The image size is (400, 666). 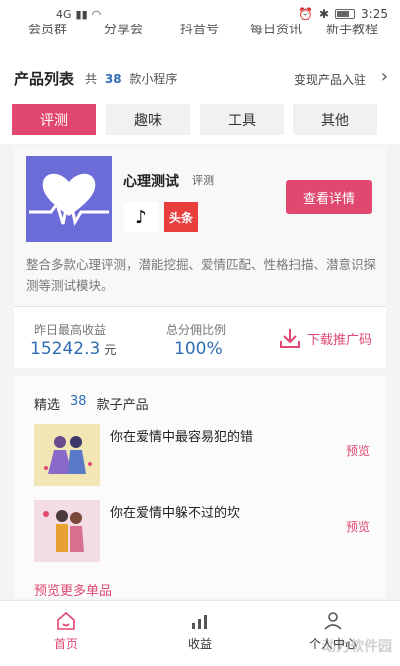 What do you see at coordinates (357, 647) in the screenshot?
I see `watermark-text: 动力软件园` at bounding box center [357, 647].